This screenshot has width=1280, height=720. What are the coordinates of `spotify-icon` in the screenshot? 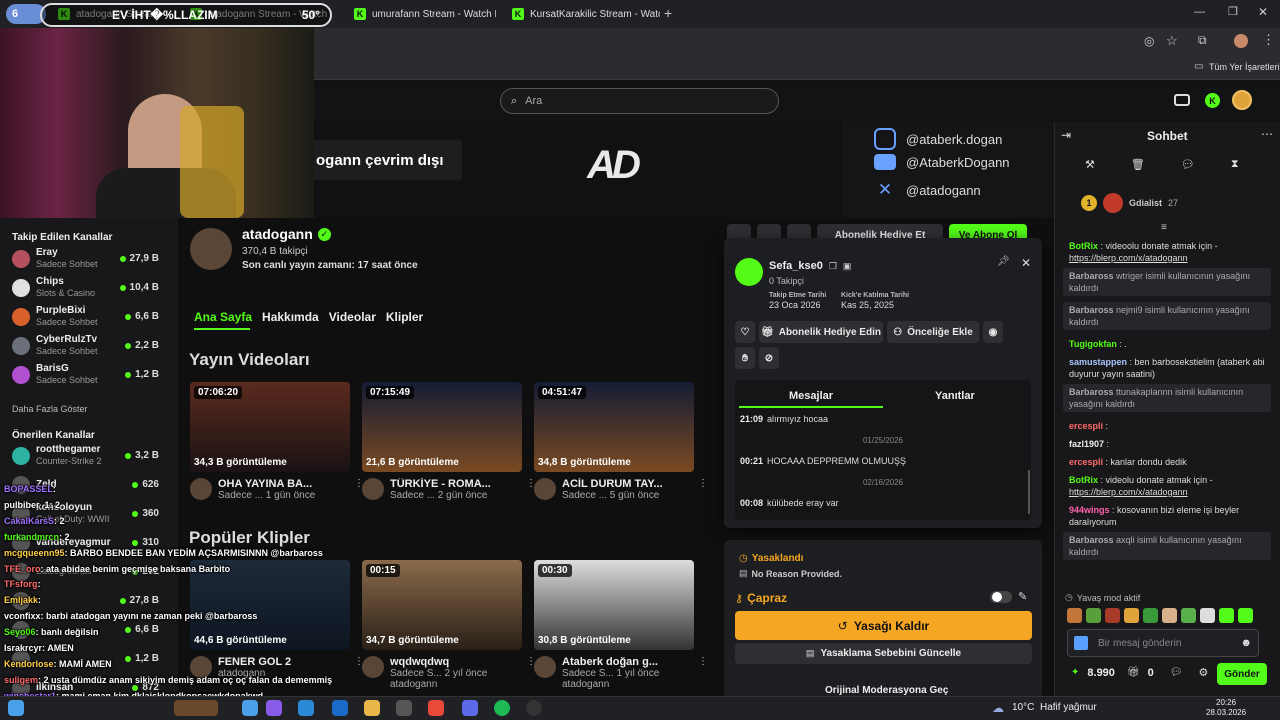 It's located at (502, 708).